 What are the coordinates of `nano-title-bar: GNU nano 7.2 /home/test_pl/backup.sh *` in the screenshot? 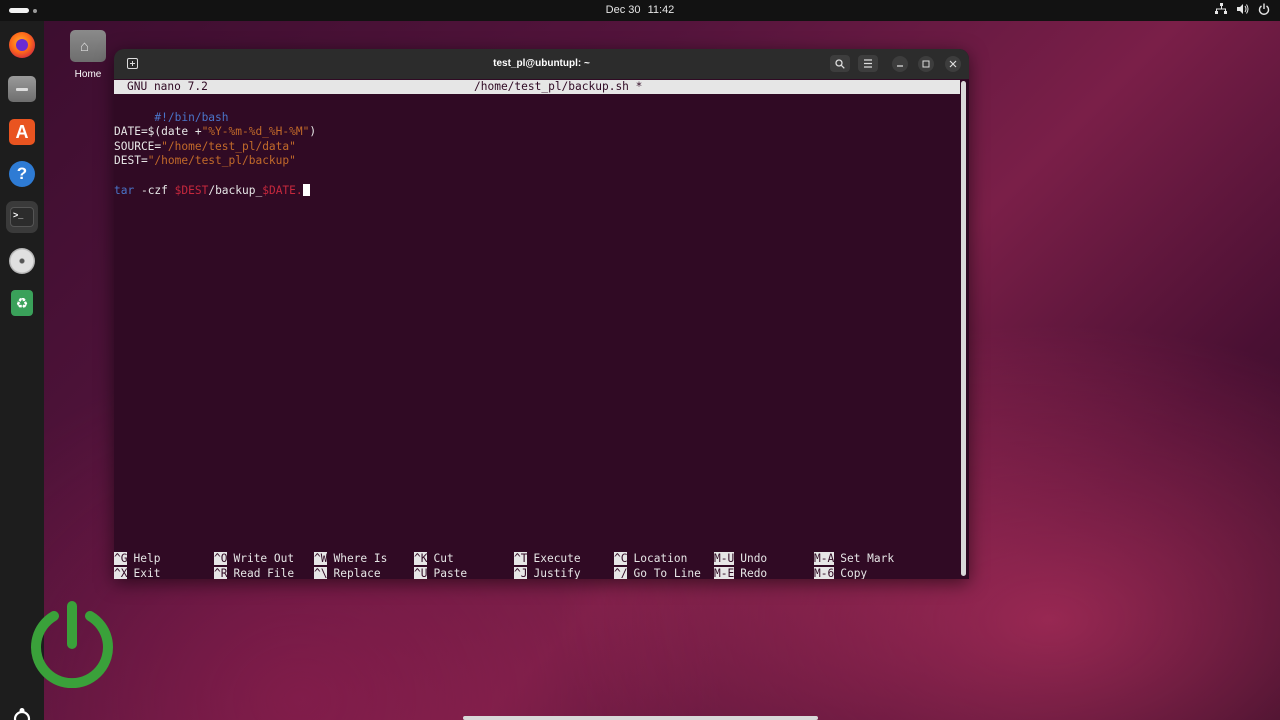 It's located at (537, 87).